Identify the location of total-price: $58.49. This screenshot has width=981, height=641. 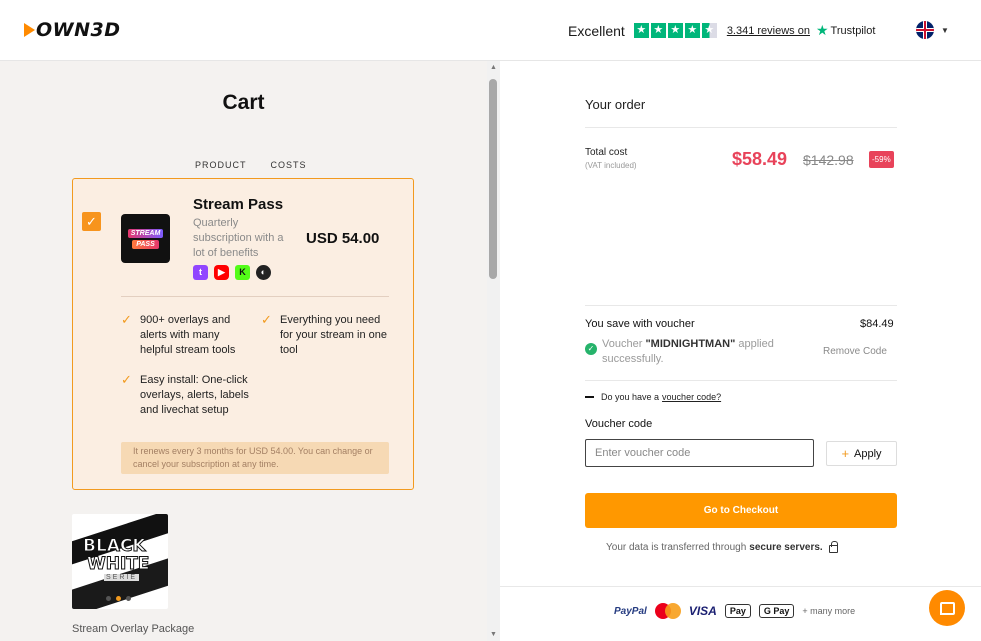
(760, 159).